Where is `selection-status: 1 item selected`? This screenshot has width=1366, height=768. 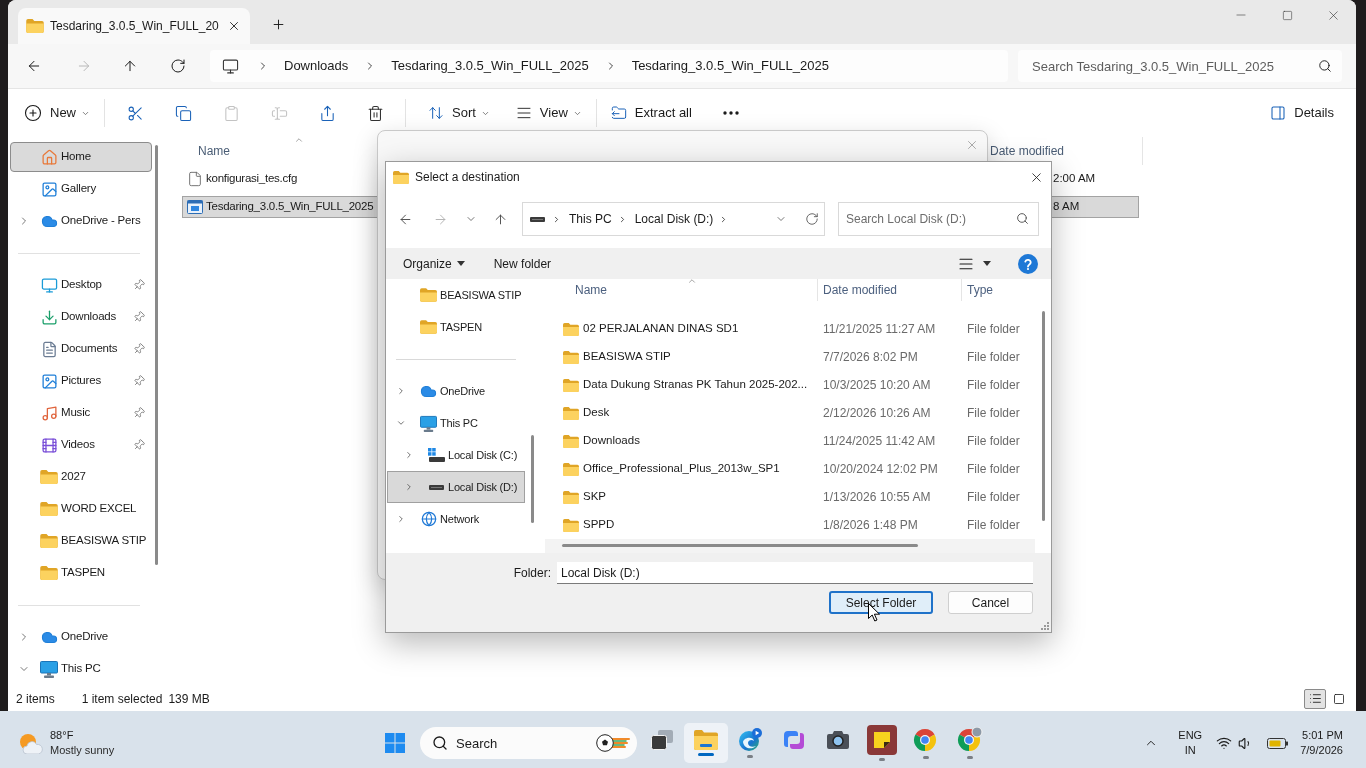
selection-status: 1 item selected is located at coordinates (122, 699).